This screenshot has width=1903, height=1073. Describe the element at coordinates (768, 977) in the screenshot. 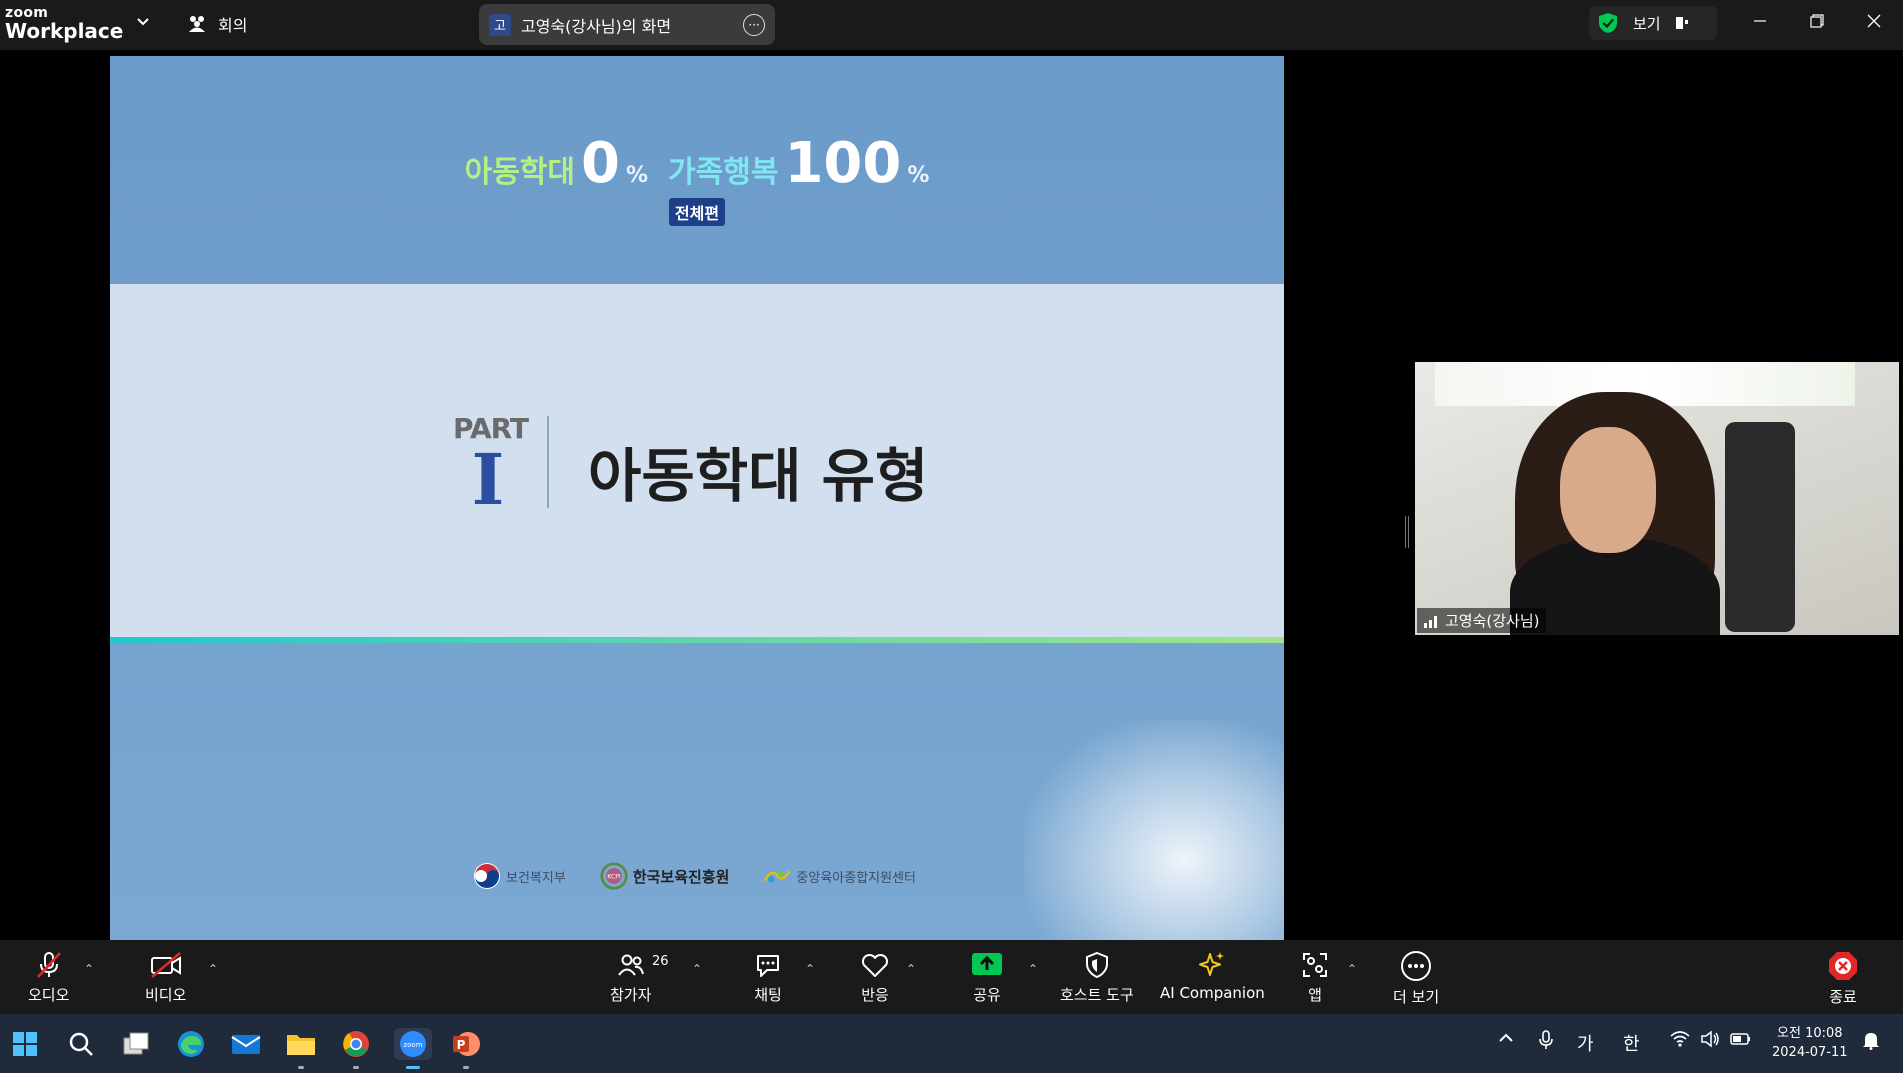

I see `chat-button: 채팅` at that location.